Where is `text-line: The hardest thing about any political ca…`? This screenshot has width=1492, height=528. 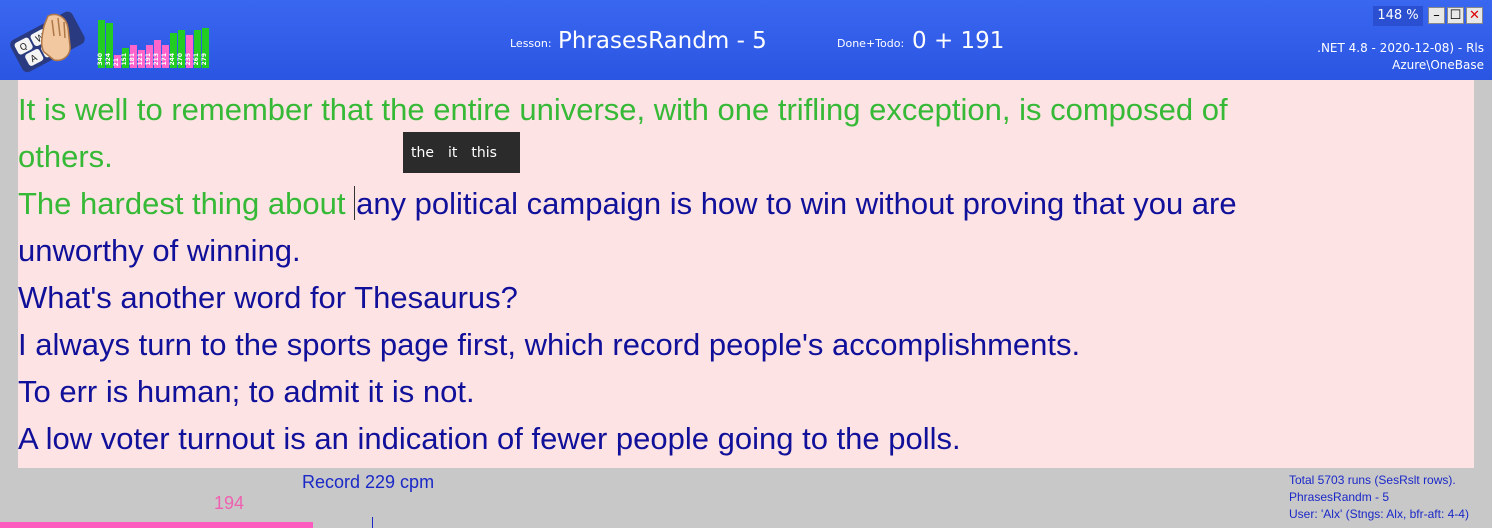
text-line: The hardest thing about any political ca… is located at coordinates (746, 203).